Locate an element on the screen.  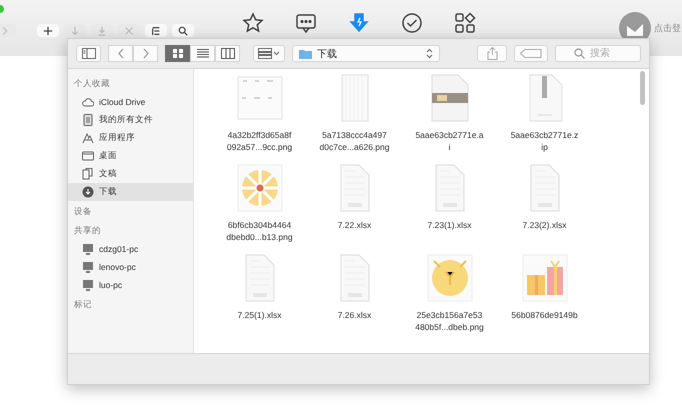
files-icon is located at coordinates (88, 120).